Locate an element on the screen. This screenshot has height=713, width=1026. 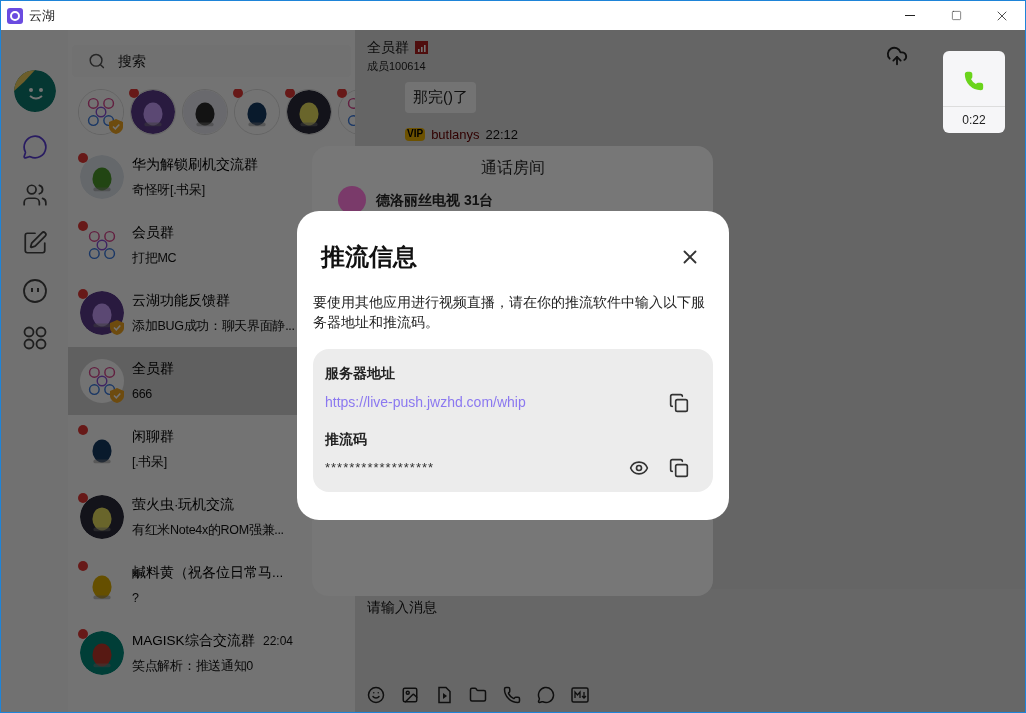
chat-preview: 打把MC is located at coordinates (154, 258).